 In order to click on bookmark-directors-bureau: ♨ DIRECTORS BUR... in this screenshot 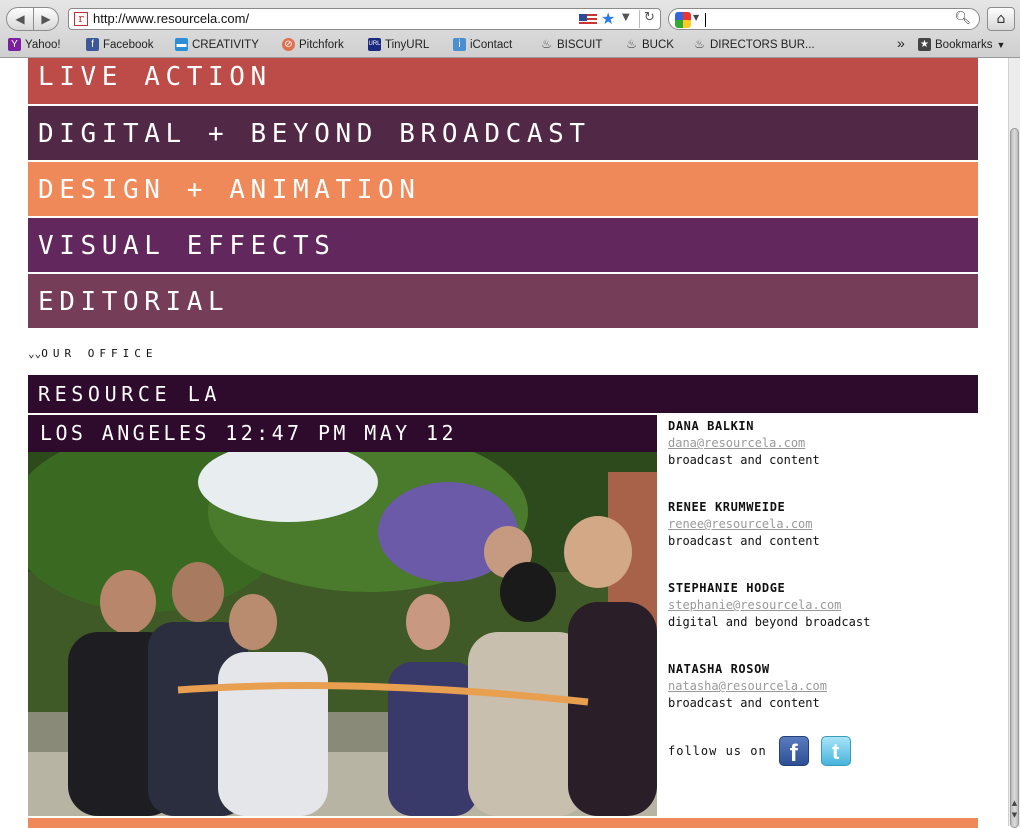, I will do `click(754, 44)`.